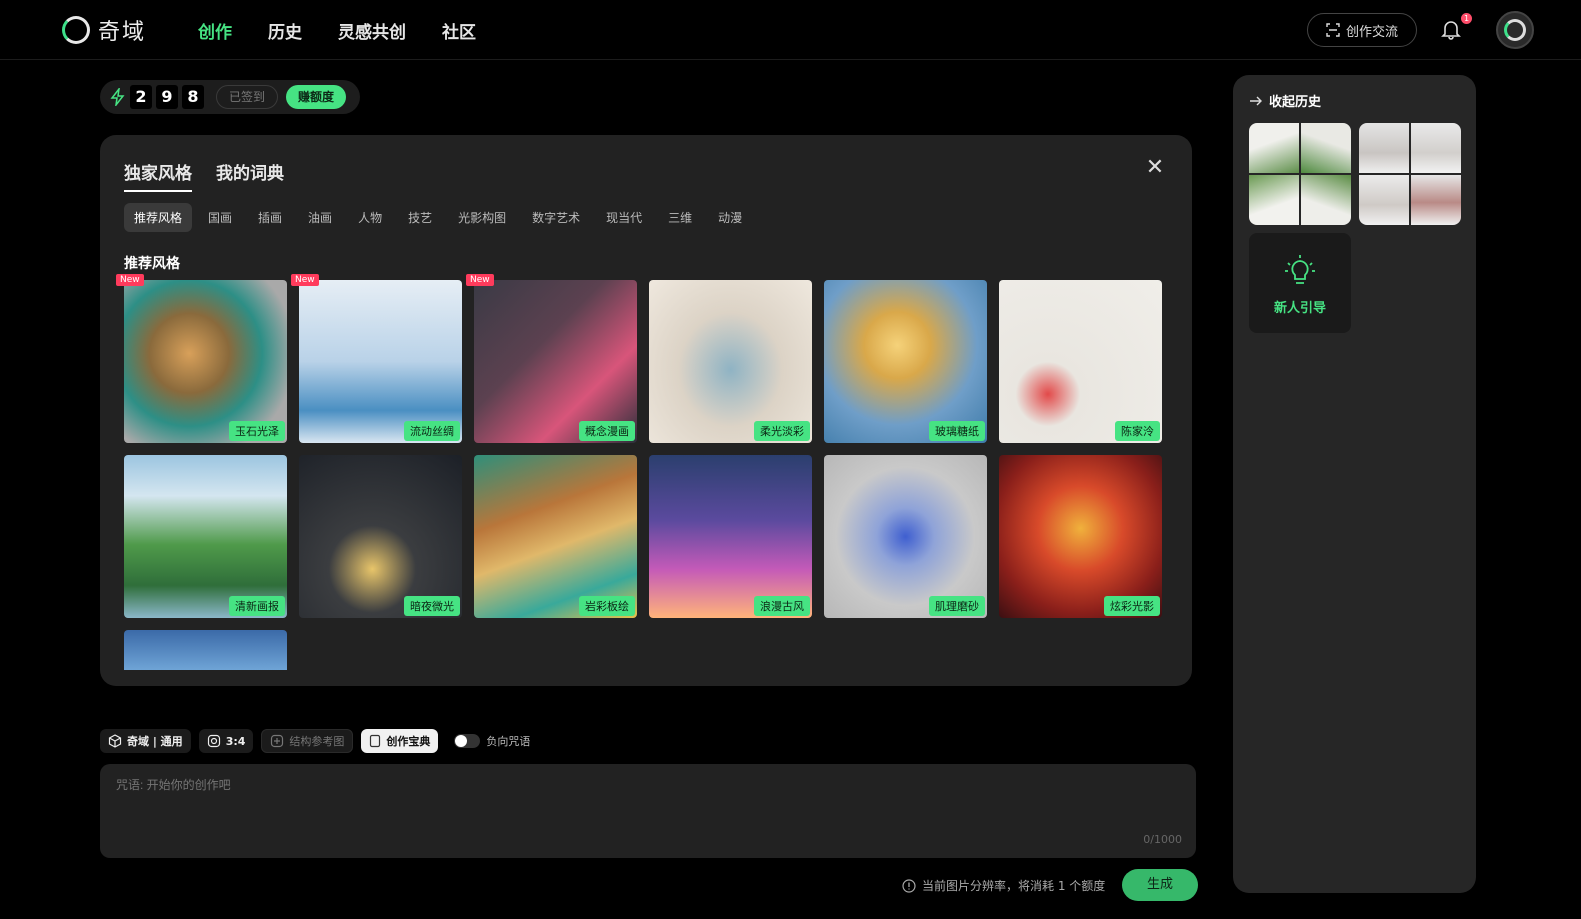  I want to click on negative-prompt-toggle: 负向咒语, so click(492, 741).